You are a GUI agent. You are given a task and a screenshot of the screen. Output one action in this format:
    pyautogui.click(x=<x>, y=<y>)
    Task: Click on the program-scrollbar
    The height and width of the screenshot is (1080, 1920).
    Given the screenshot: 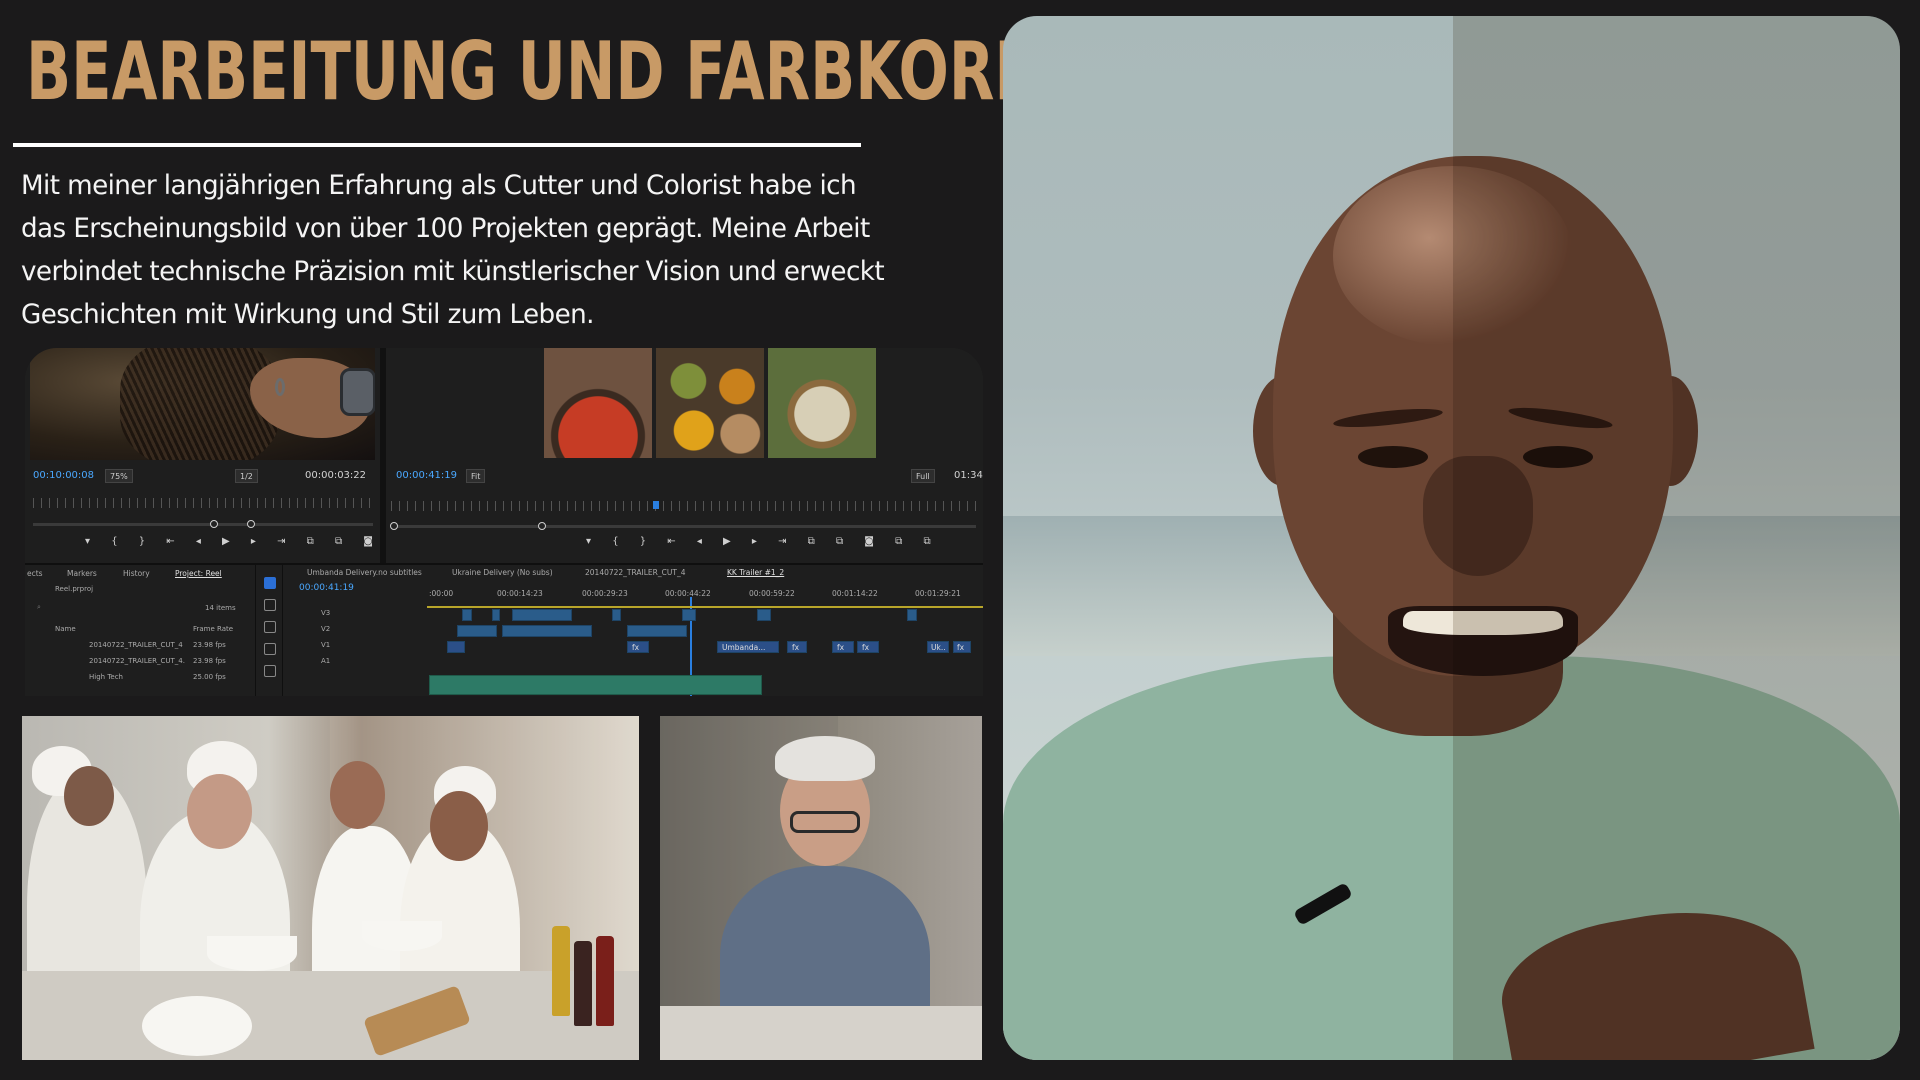 What is the action you would take?
    pyautogui.click(x=683, y=526)
    